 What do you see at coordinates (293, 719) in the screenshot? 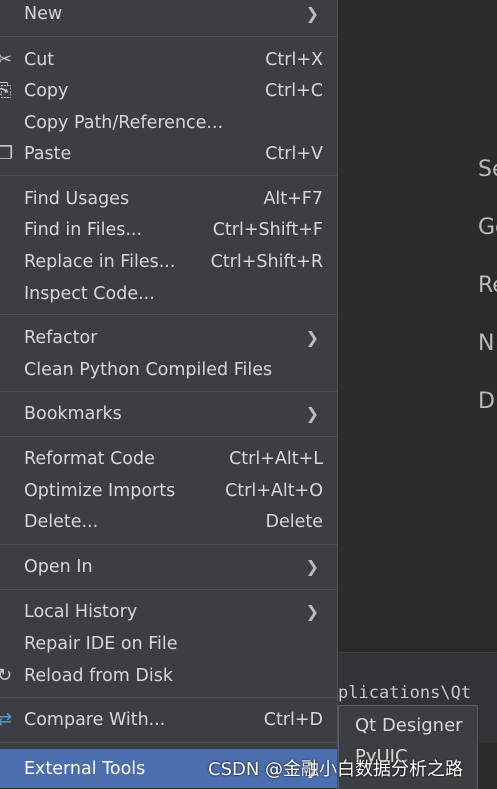
I see `menu-item-shortcut: Ctrl+D` at bounding box center [293, 719].